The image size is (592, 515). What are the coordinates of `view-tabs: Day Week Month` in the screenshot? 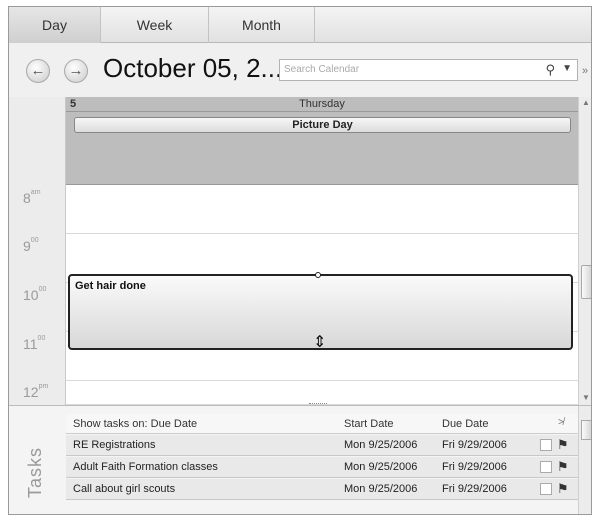 It's located at (300, 25).